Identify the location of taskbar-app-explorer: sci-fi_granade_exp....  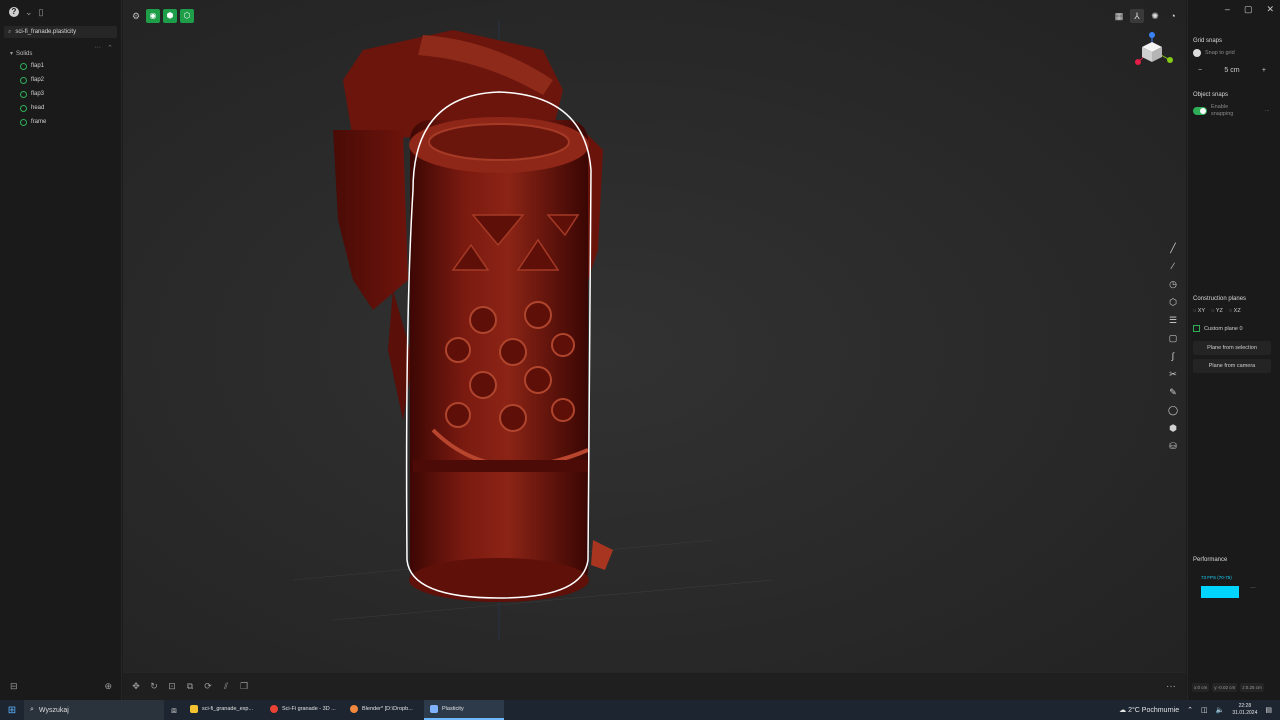
(224, 710).